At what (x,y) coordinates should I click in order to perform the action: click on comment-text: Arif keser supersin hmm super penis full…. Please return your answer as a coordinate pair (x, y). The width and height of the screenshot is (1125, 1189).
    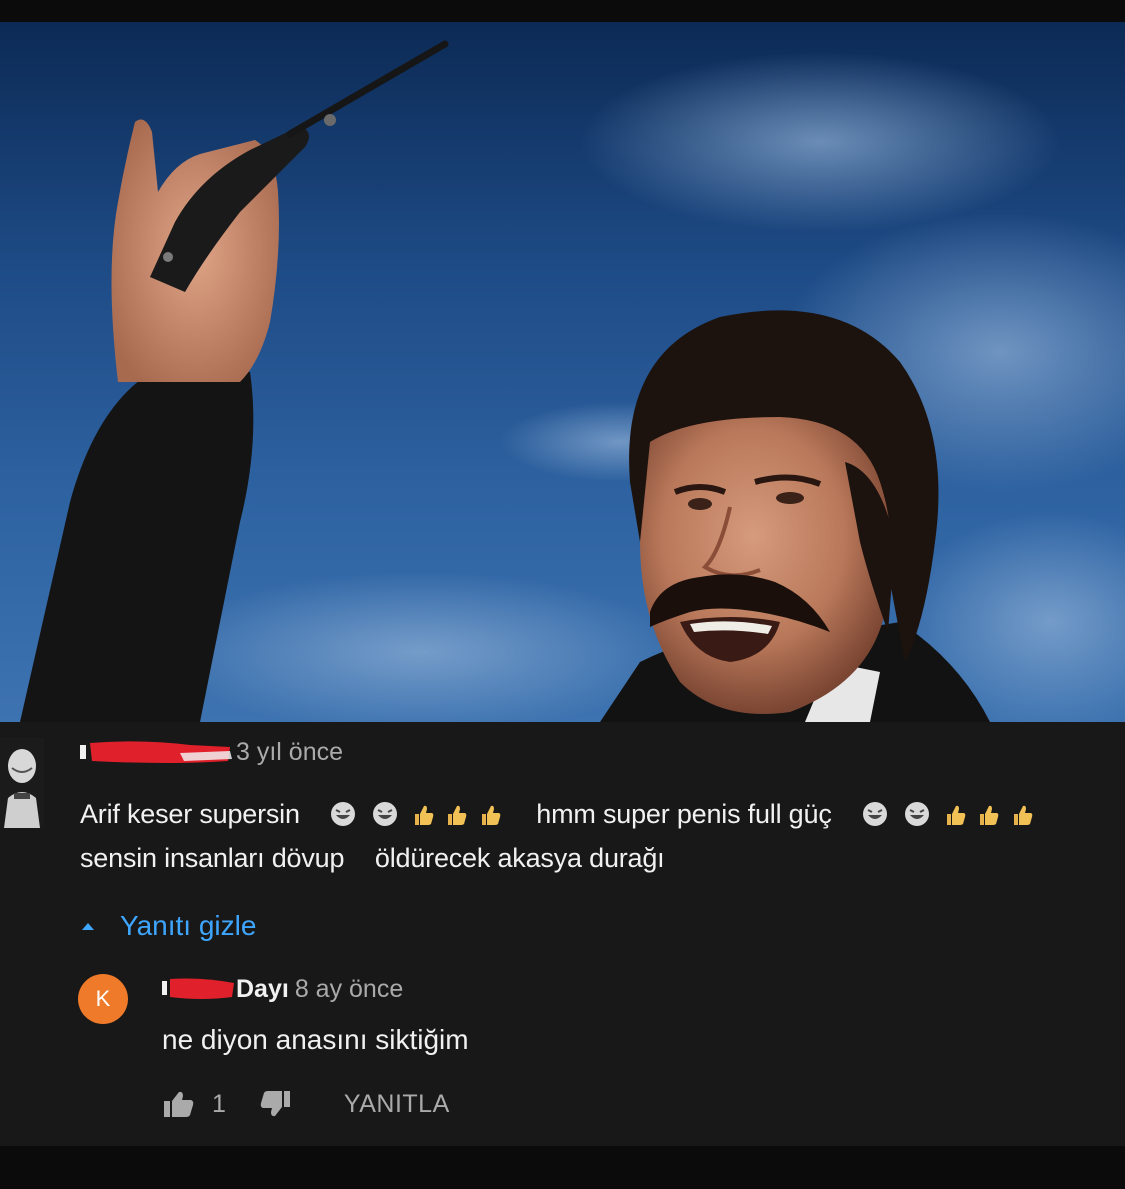
    Looking at the image, I should click on (590, 836).